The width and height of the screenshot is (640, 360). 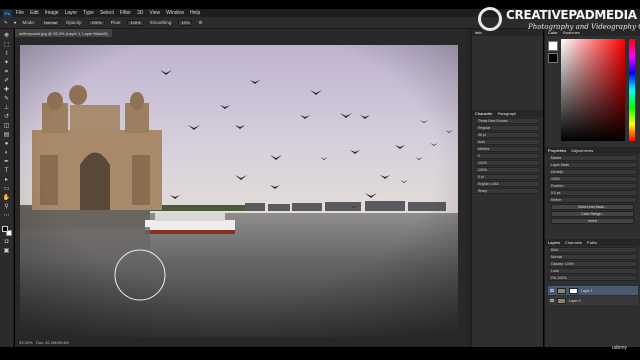 I want to click on tab-adjustments: Adjustments, so click(x=582, y=150).